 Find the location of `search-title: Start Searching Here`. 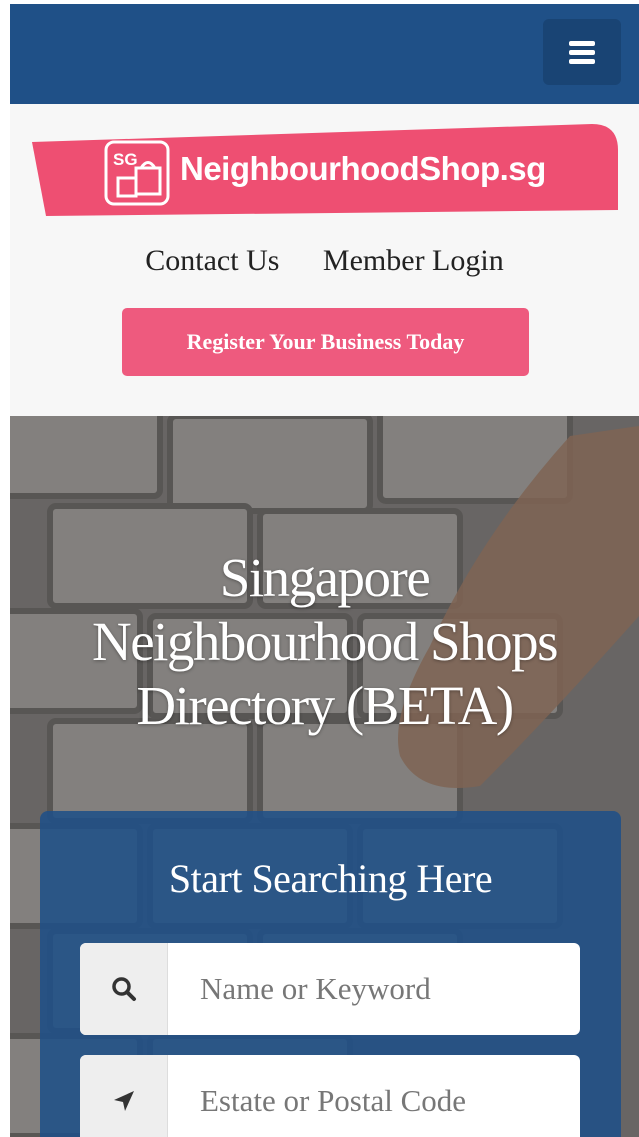

search-title: Start Searching Here is located at coordinates (330, 878).